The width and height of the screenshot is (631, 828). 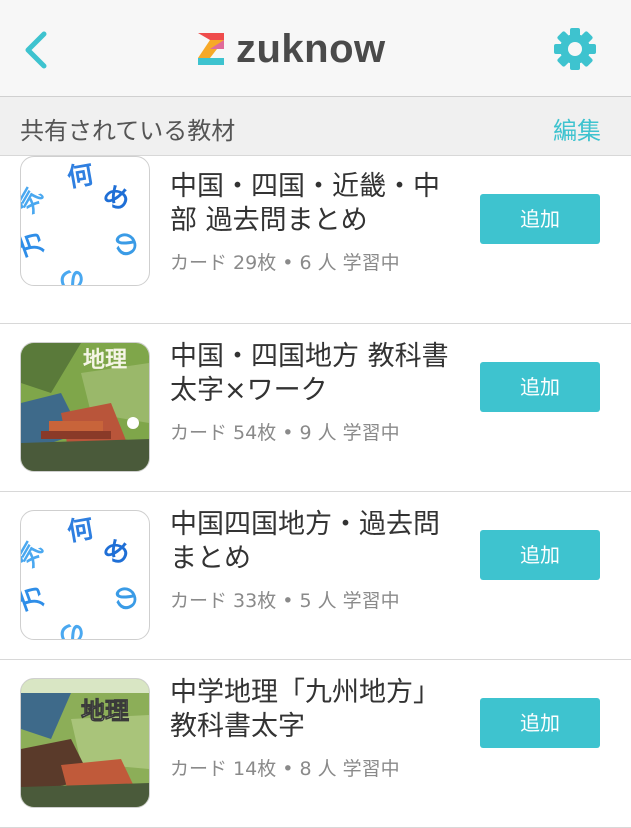 I want to click on edit-button: 編集, so click(x=577, y=128).